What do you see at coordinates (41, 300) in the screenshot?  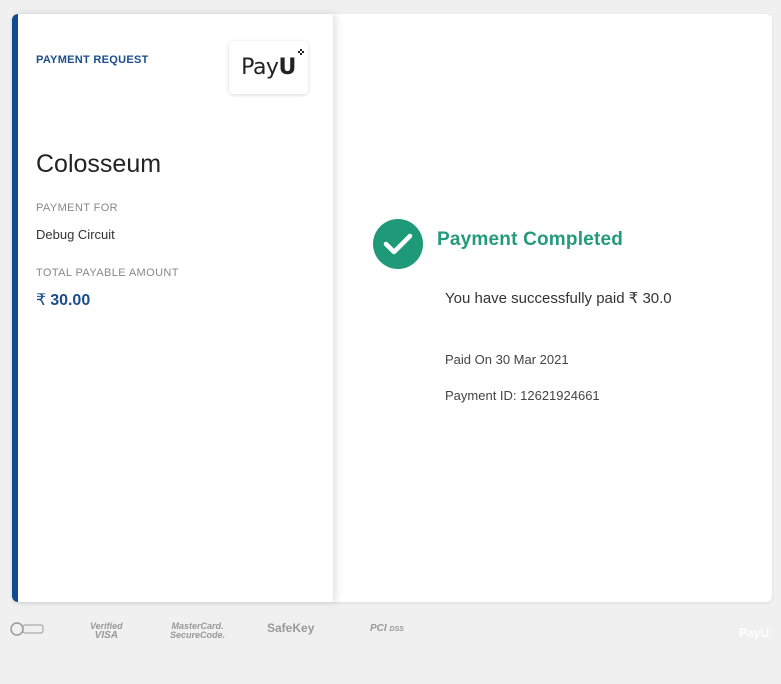 I see `currency-symbol: ₹` at bounding box center [41, 300].